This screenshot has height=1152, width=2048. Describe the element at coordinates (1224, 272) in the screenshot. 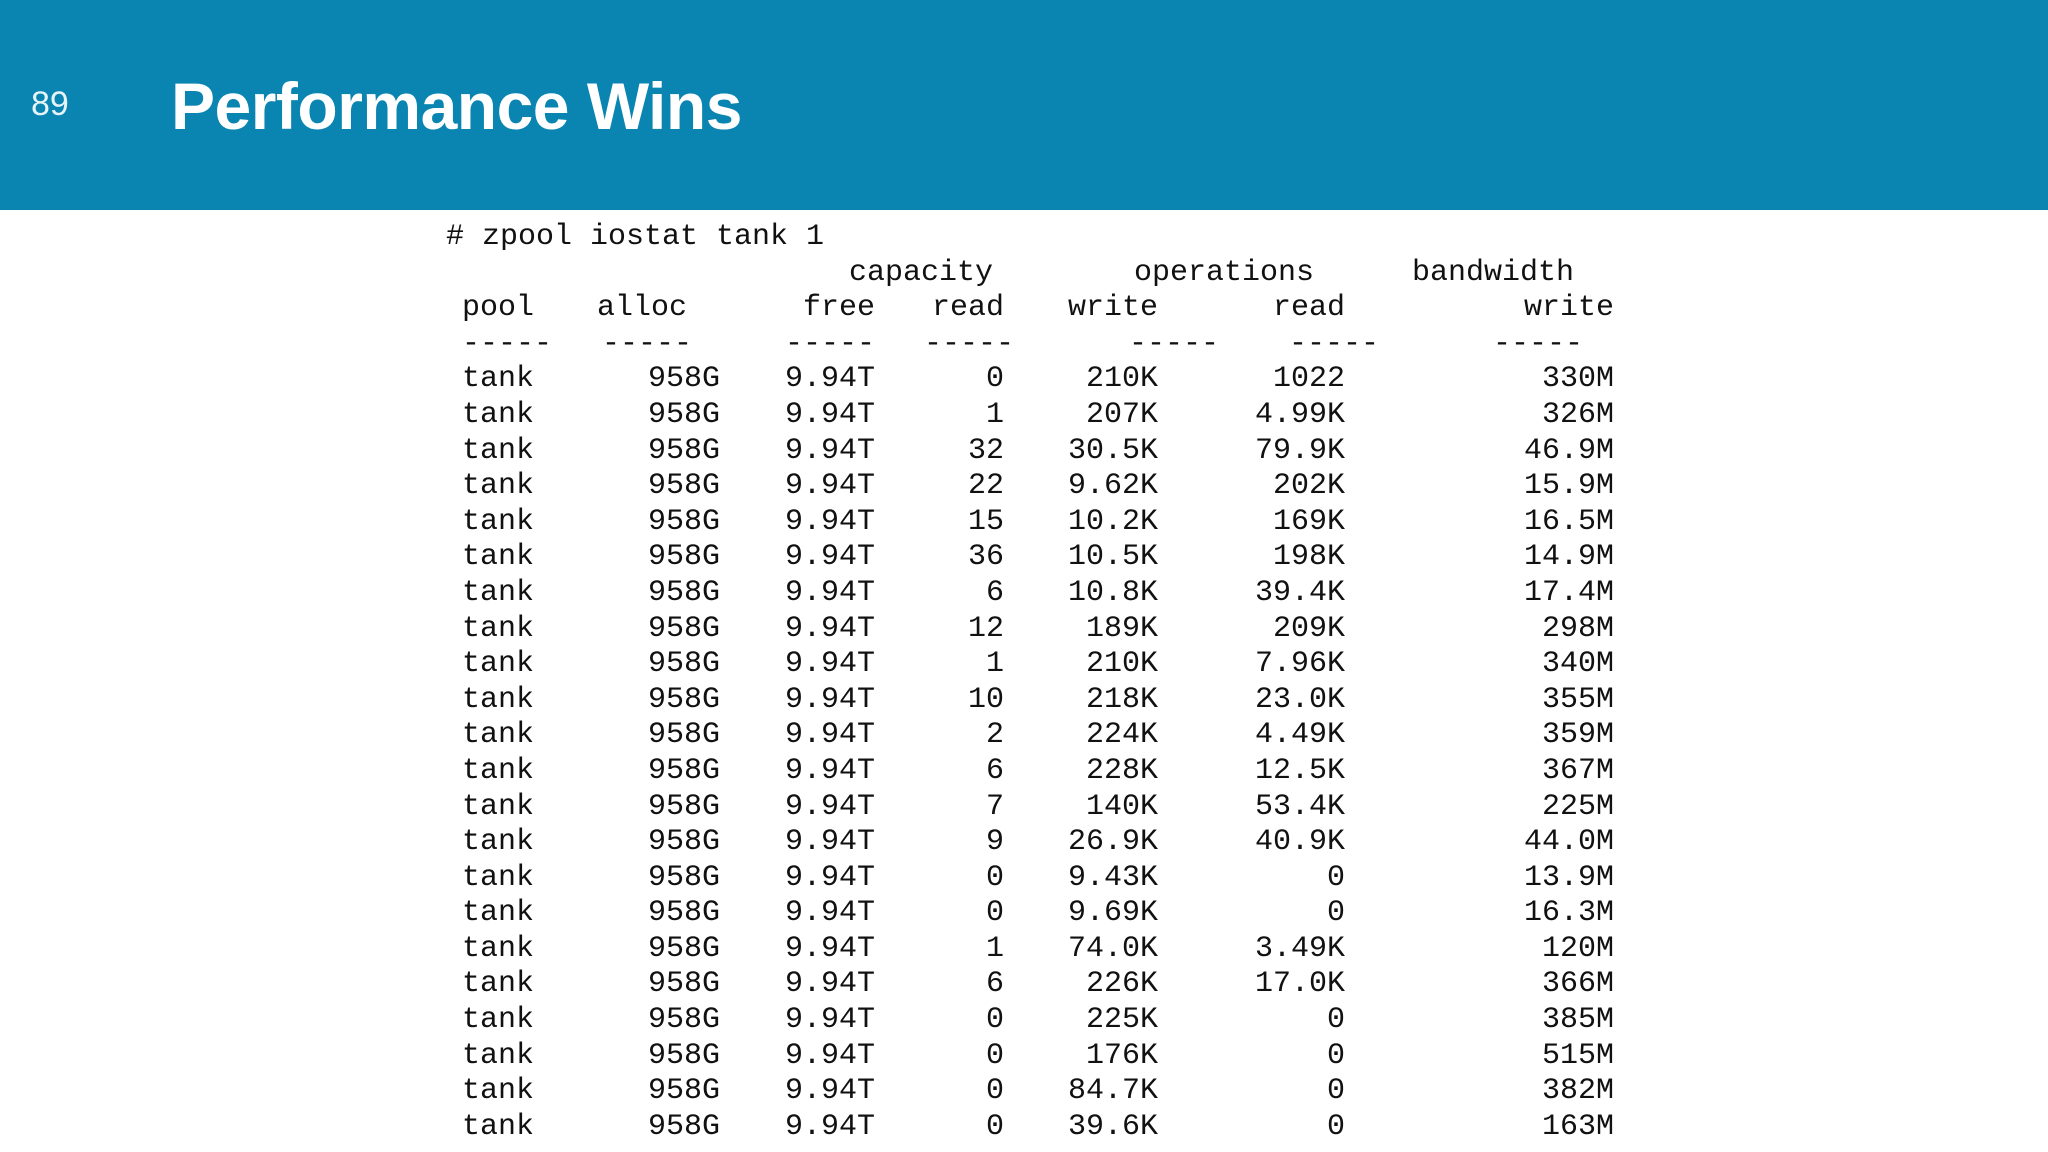

I see `group-header-operations: operations` at that location.